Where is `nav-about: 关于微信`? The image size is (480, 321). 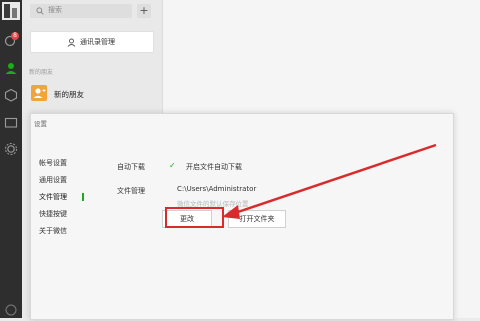 nav-about: 关于微信 is located at coordinates (53, 231).